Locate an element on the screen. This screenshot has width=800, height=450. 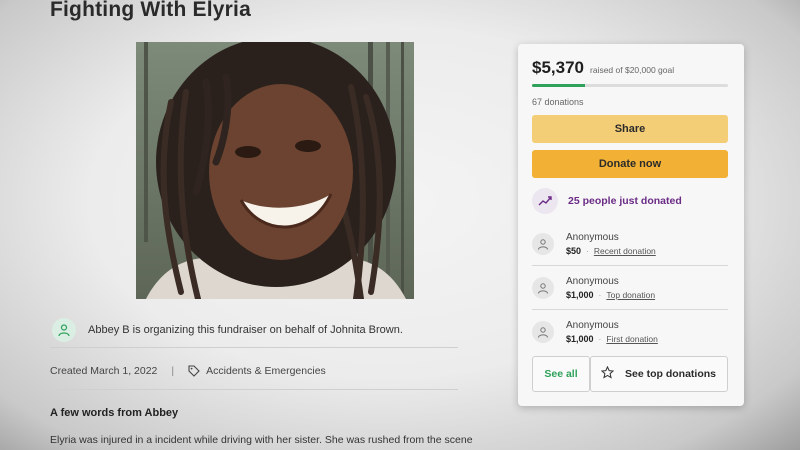
donor-type-link: Recent donation is located at coordinates (625, 251).